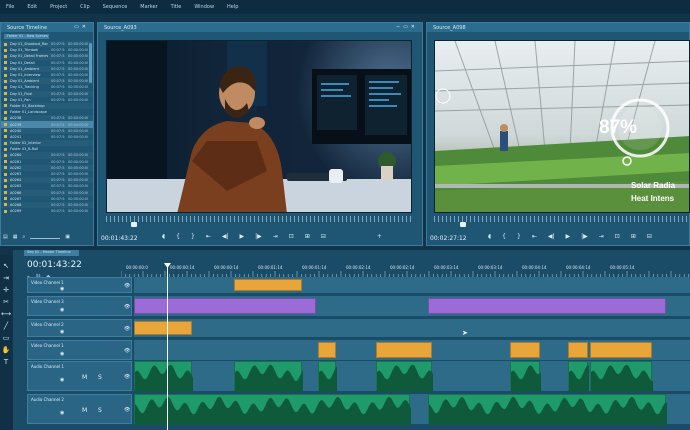 Image resolution: width=690 pixels, height=430 pixels. I want to click on step-back-icon-2: ◀|, so click(551, 236).